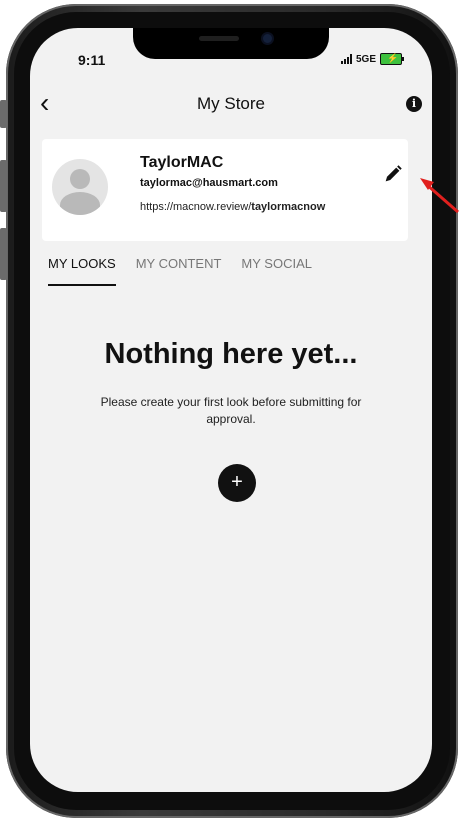  I want to click on status-indicators: 5GE ⚡, so click(372, 59).